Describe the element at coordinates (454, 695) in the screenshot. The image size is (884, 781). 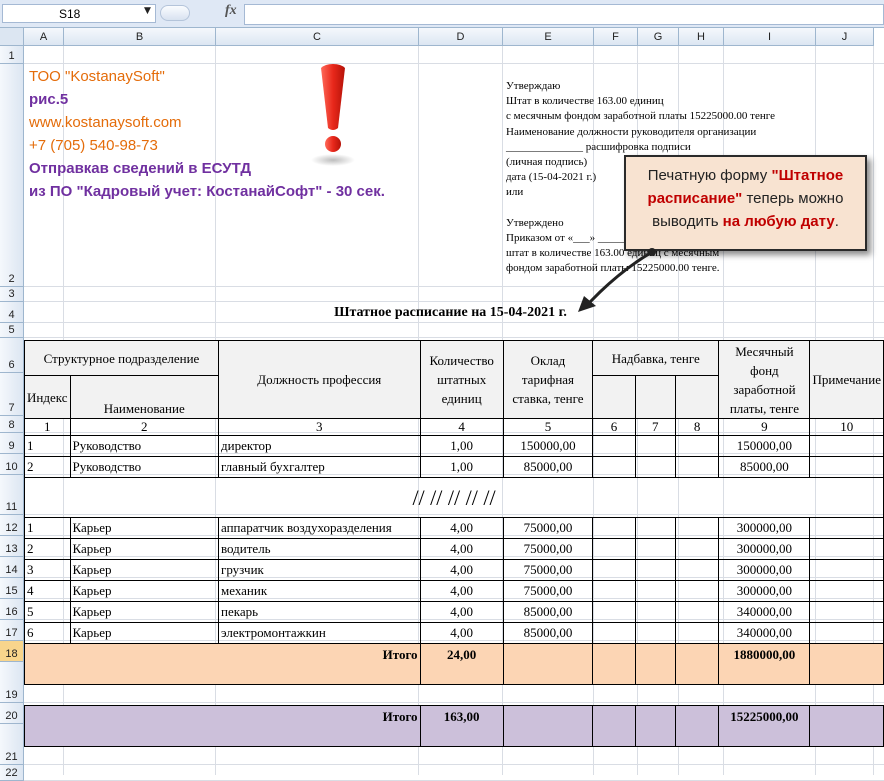
I see `empty-row` at that location.